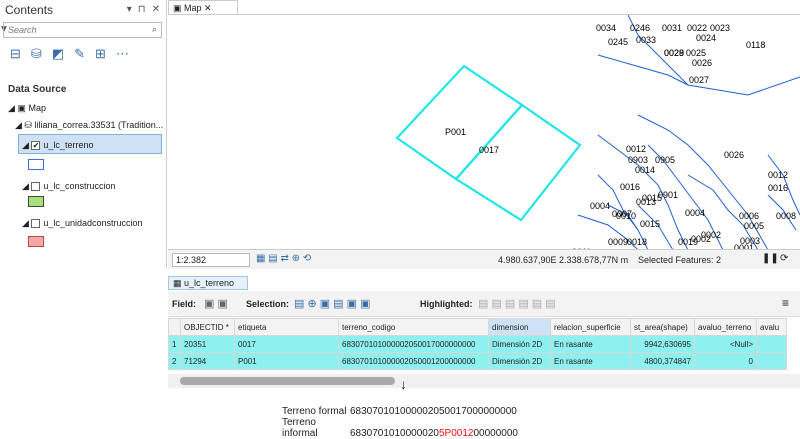 Image resolution: width=800 pixels, height=439 pixels. I want to click on tree-item-map: ◢ ▣ Map, so click(27, 108).